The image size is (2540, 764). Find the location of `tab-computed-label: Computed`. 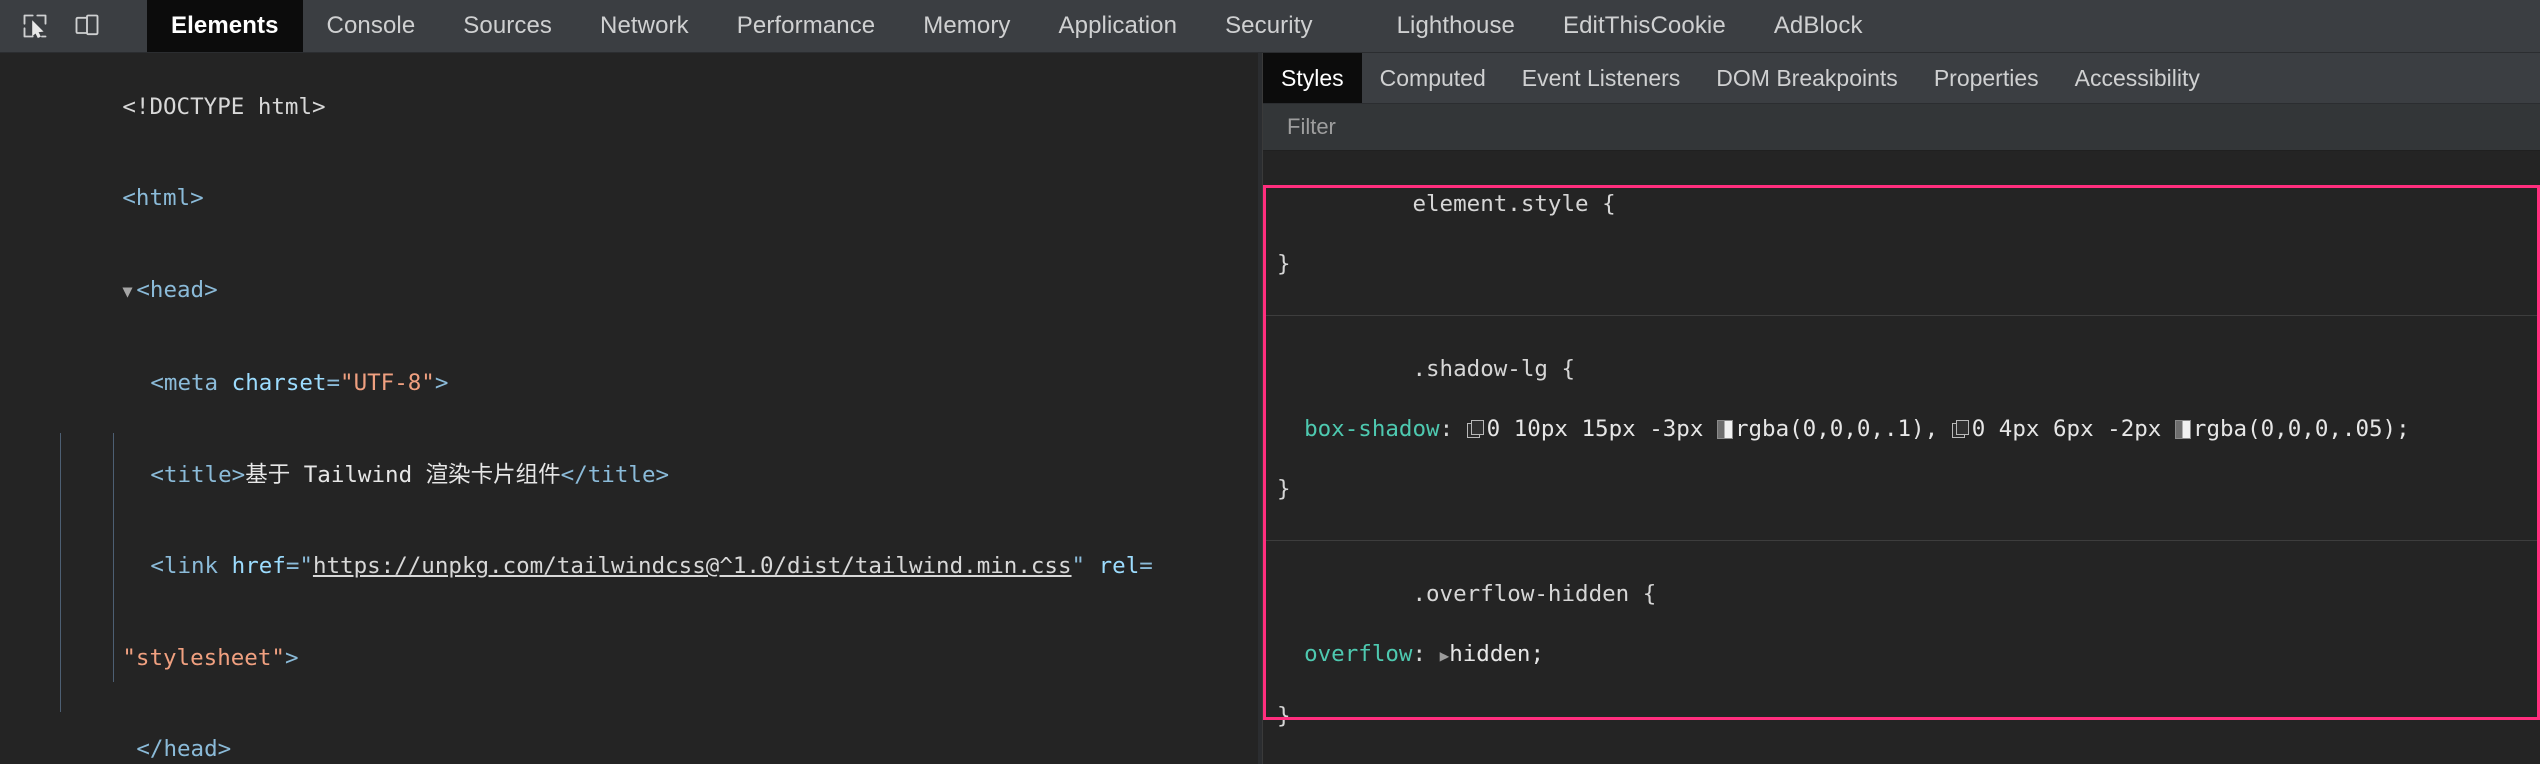

tab-computed-label: Computed is located at coordinates (1432, 77).